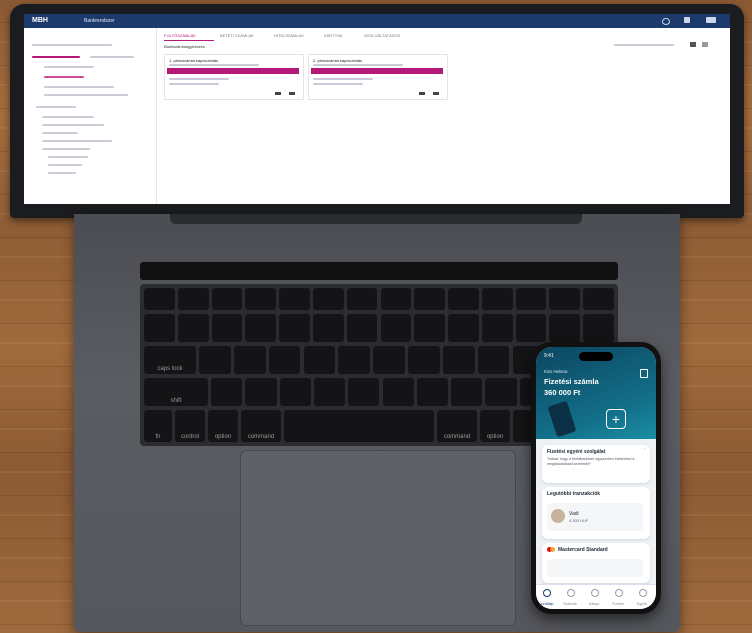  Describe the element at coordinates (616, 419) in the screenshot. I see `add-icon: +` at that location.